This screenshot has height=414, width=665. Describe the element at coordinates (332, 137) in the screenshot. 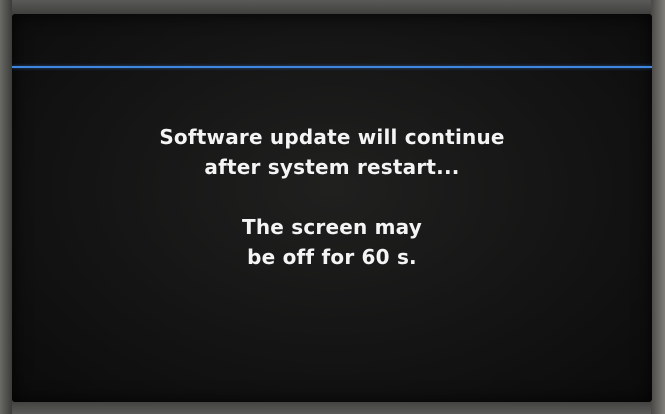

I see `message-line-1: Software update will continue` at that location.